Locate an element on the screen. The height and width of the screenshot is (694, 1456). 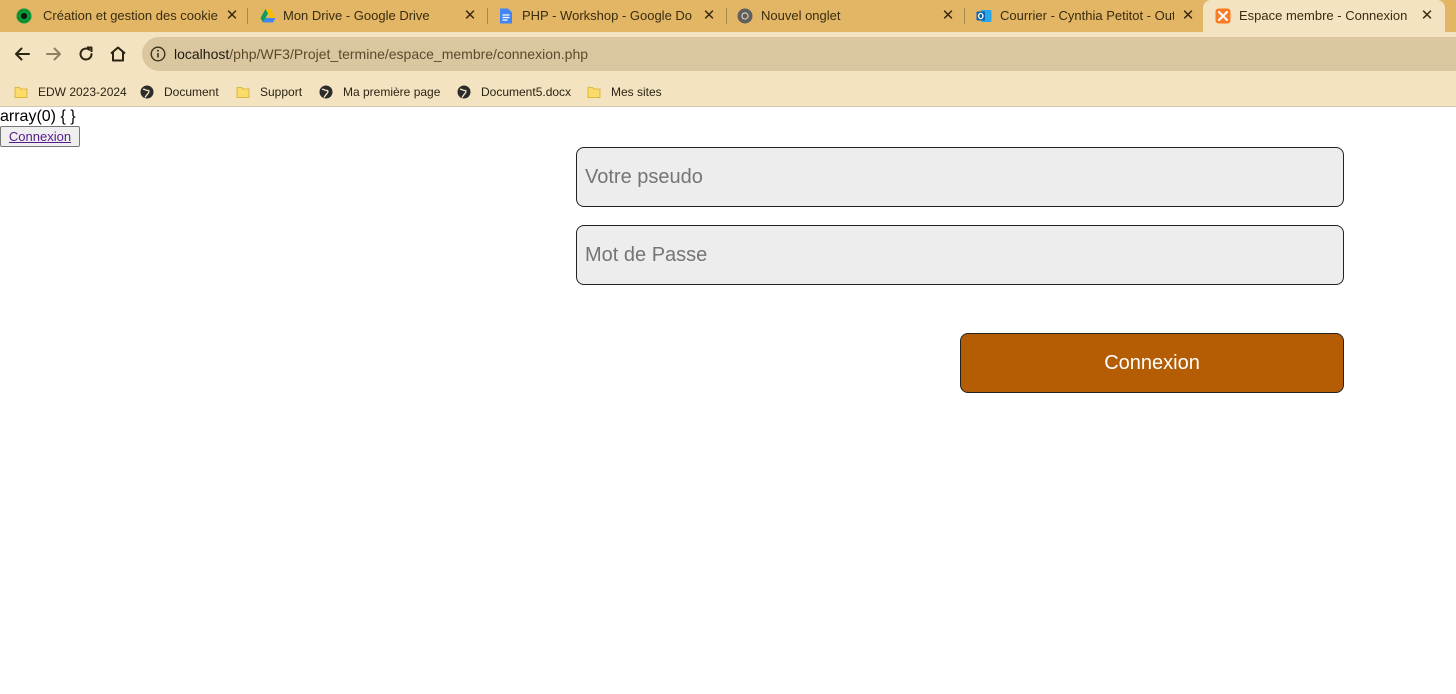
tab-title: Courrier - Cynthia Petitot - Outlo is located at coordinates (1087, 15).